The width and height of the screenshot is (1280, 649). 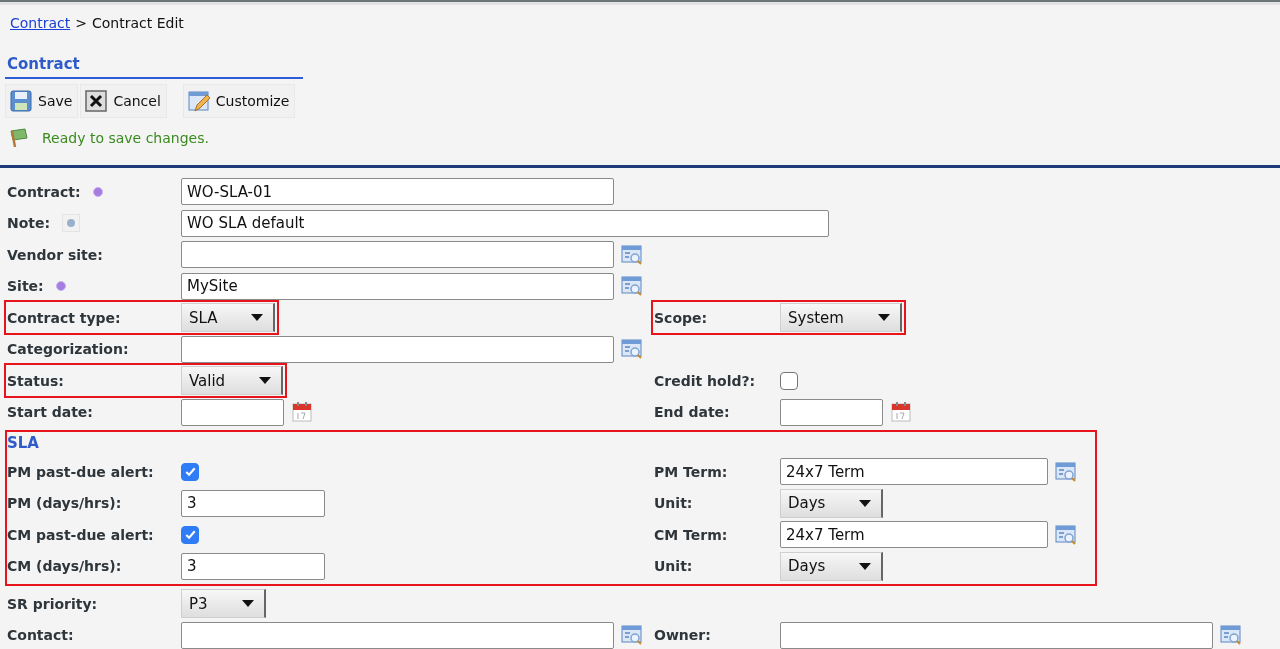 I want to click on field-label: End date:, so click(x=692, y=412).